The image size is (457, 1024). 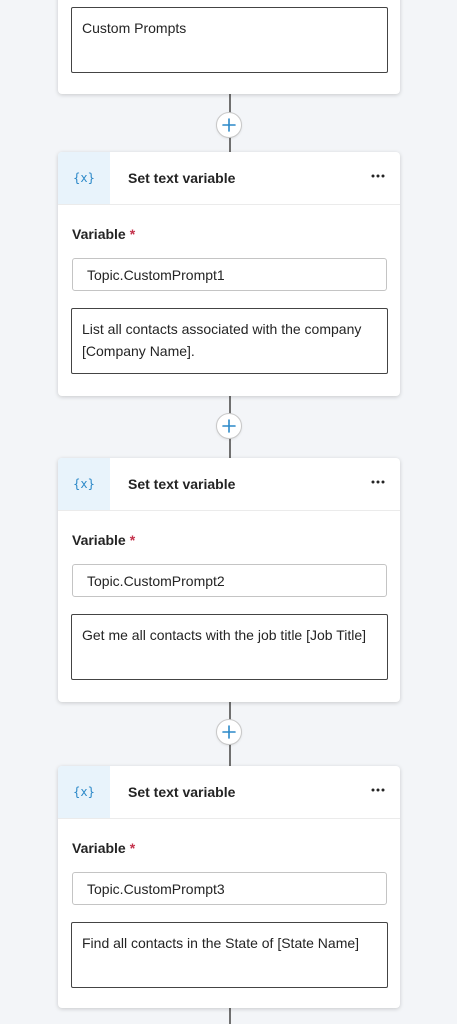 I want to click on variable-selector: Topic.CustomPrompt3, so click(x=229, y=888).